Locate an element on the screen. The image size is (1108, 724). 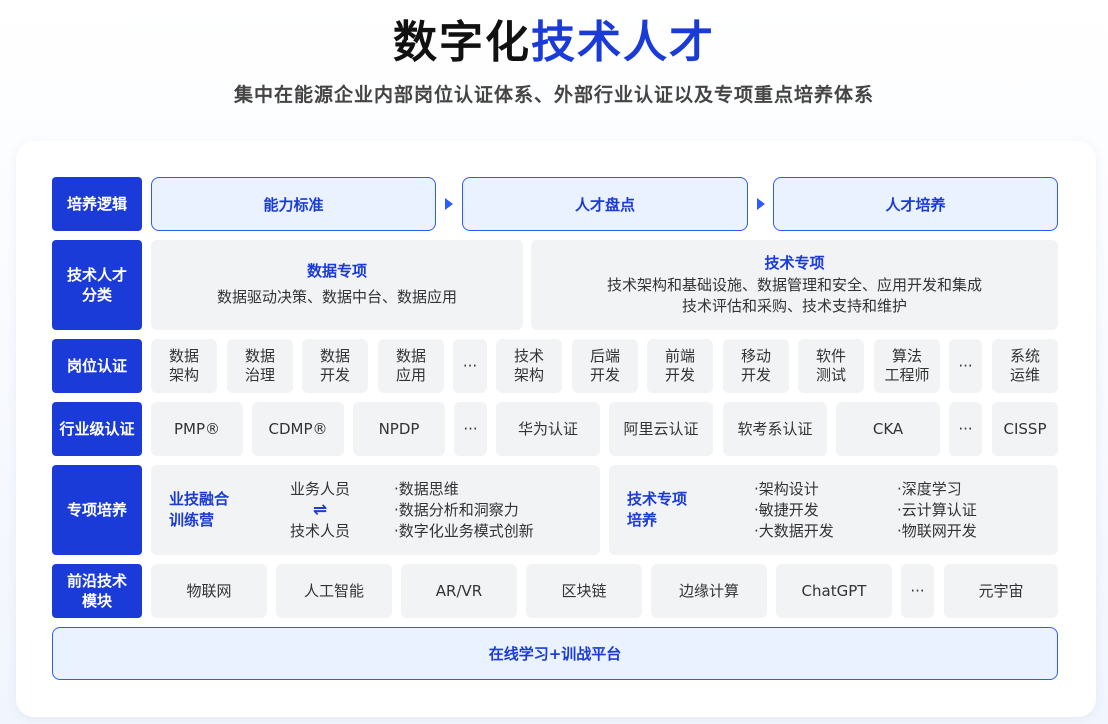
industry-item: CISSP is located at coordinates (1025, 429).